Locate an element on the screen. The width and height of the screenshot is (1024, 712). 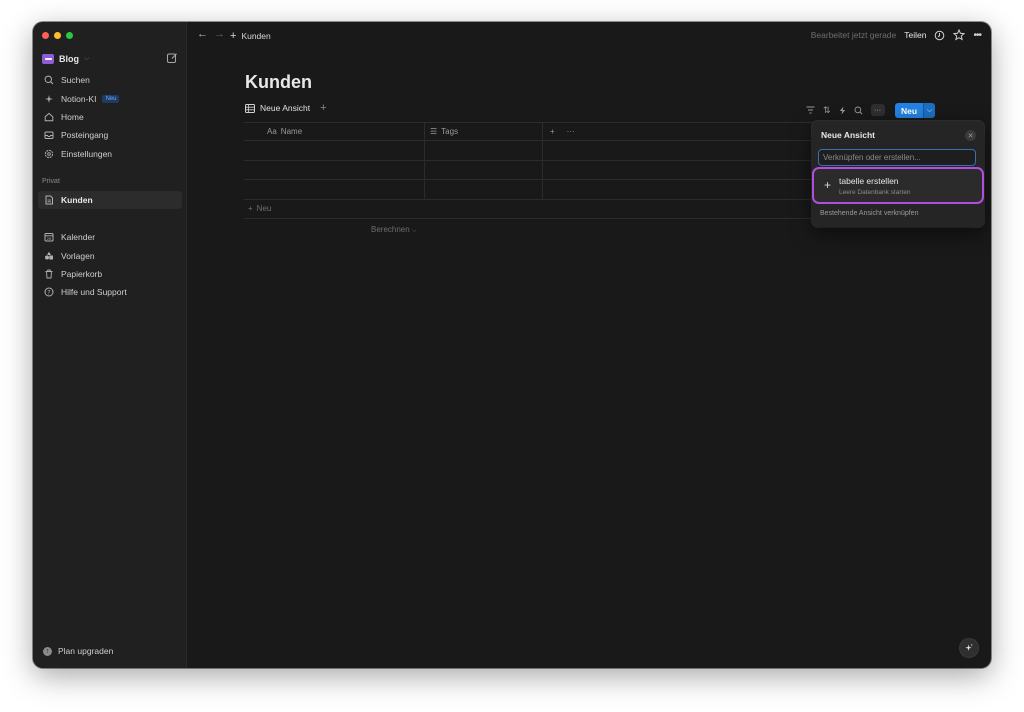
new-badge: Neu is located at coordinates (111, 98).